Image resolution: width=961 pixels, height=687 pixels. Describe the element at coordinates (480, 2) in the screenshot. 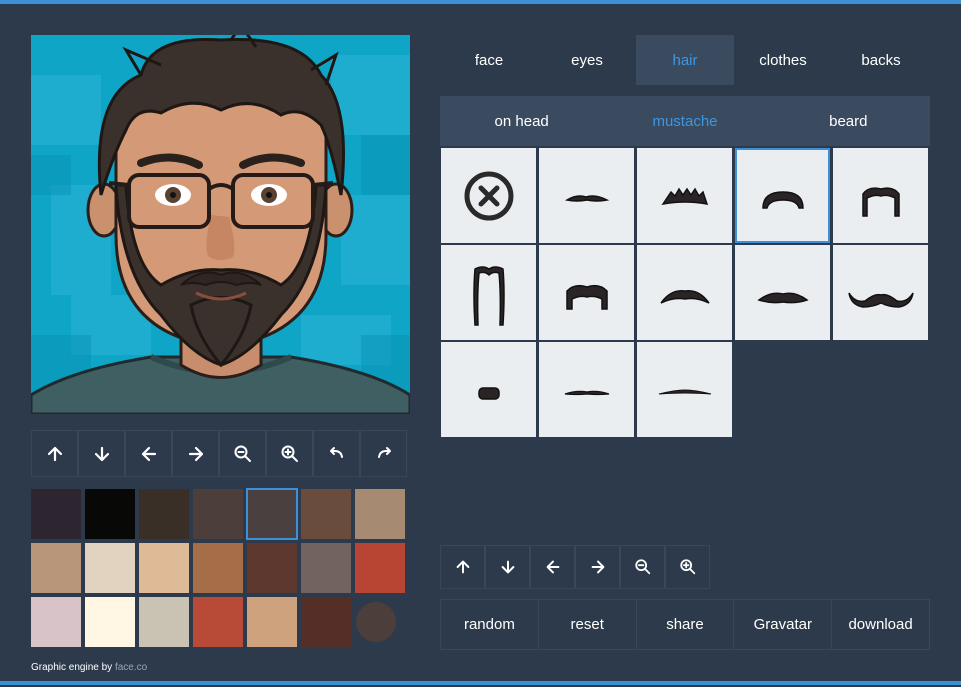

I see `top-accent-line` at that location.